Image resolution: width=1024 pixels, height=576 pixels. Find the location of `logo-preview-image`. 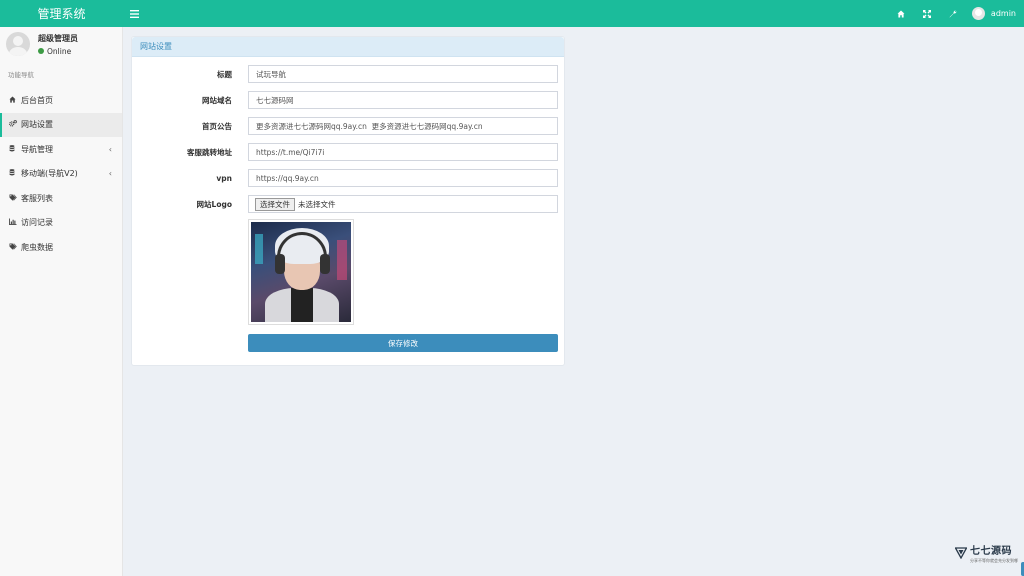

logo-preview-image is located at coordinates (301, 272).